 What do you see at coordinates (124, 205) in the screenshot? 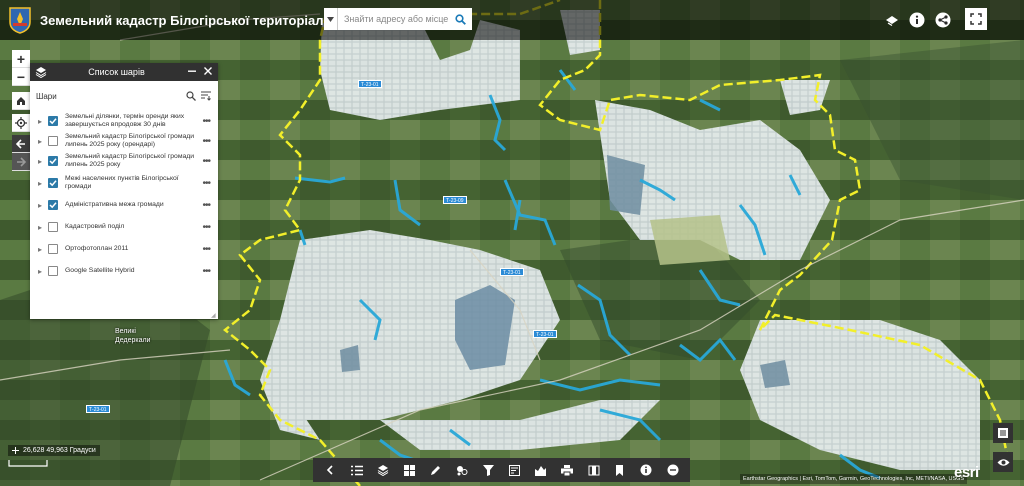
I see `layer-item: ▸ Адміністративна межа громади •••` at bounding box center [124, 205].